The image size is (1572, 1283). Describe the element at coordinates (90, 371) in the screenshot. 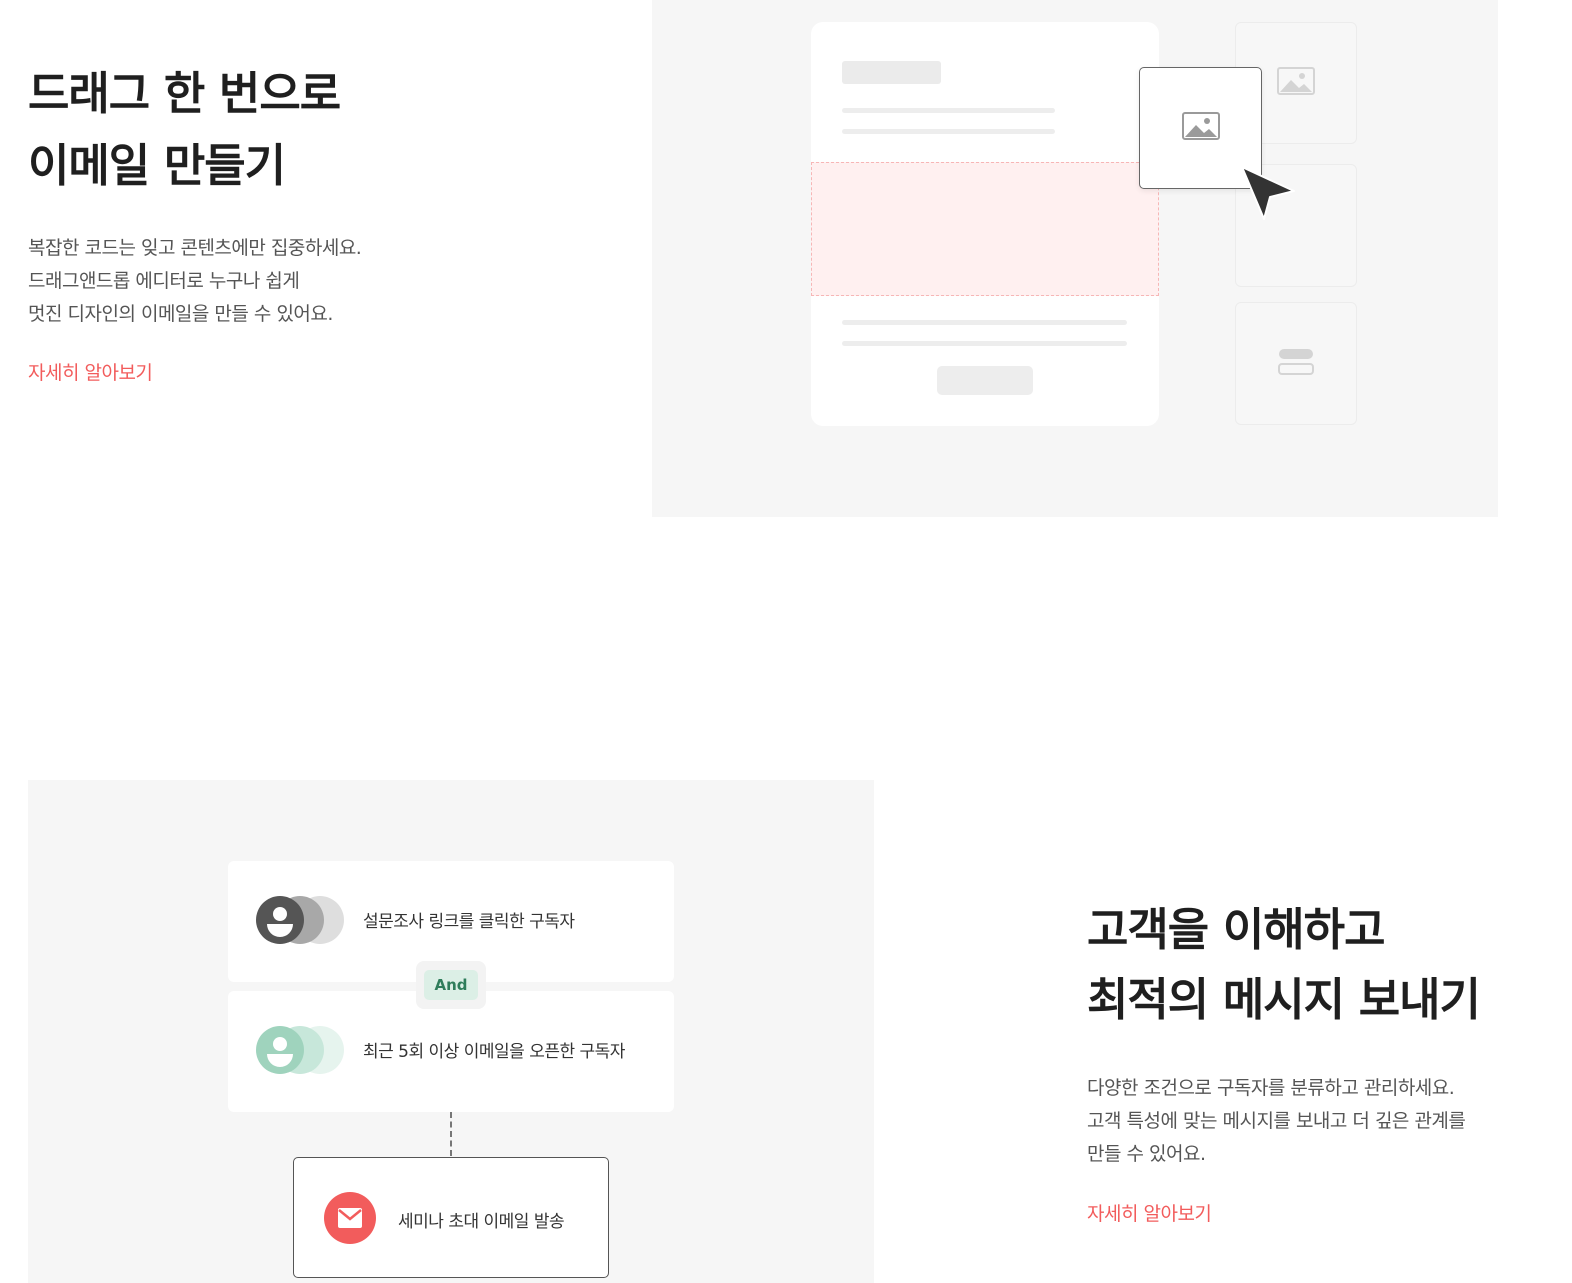

I see `drag-learn-more-link: 자세히 알아보기` at that location.